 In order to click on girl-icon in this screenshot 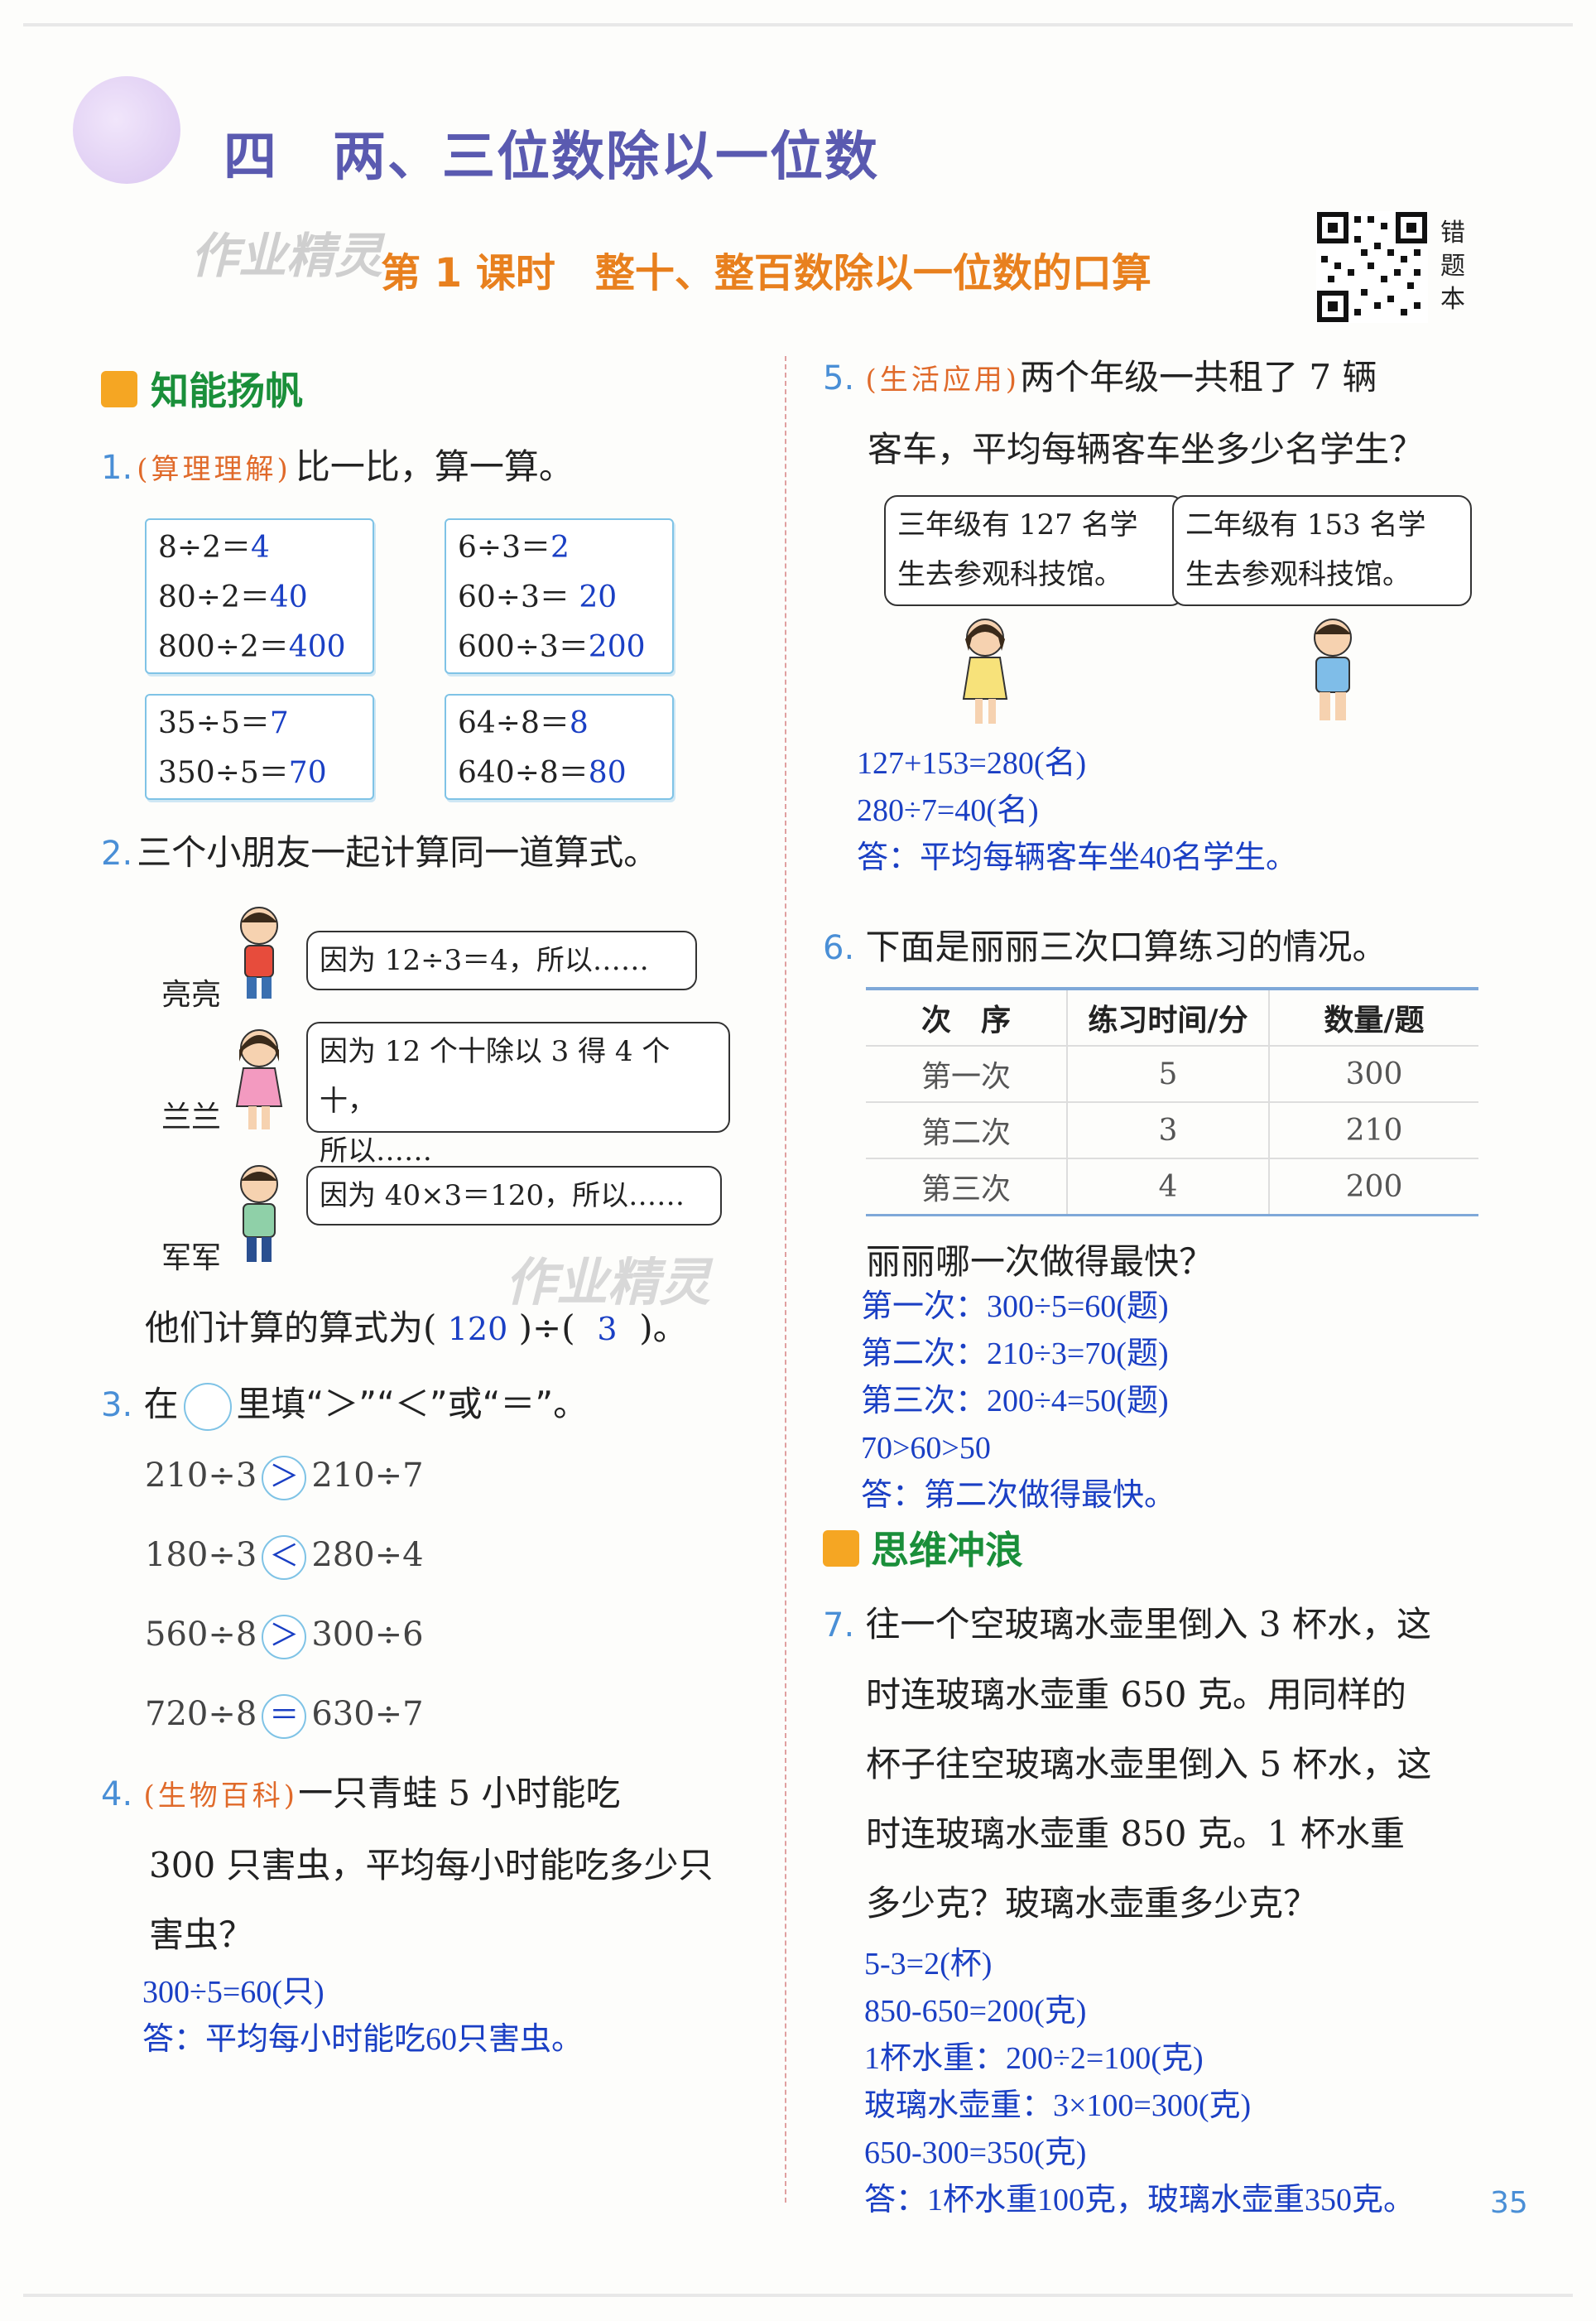, I will do `click(985, 672)`.